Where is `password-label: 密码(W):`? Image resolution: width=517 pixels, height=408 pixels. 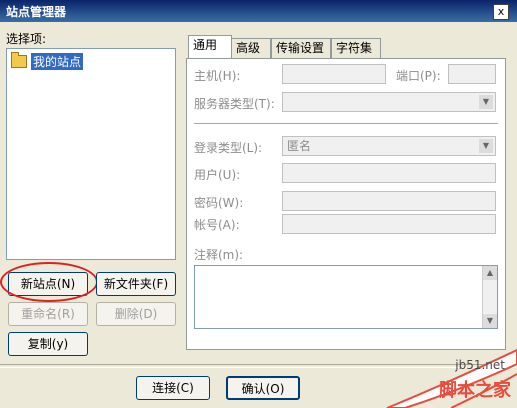
password-label: 密码(W): is located at coordinates (219, 203).